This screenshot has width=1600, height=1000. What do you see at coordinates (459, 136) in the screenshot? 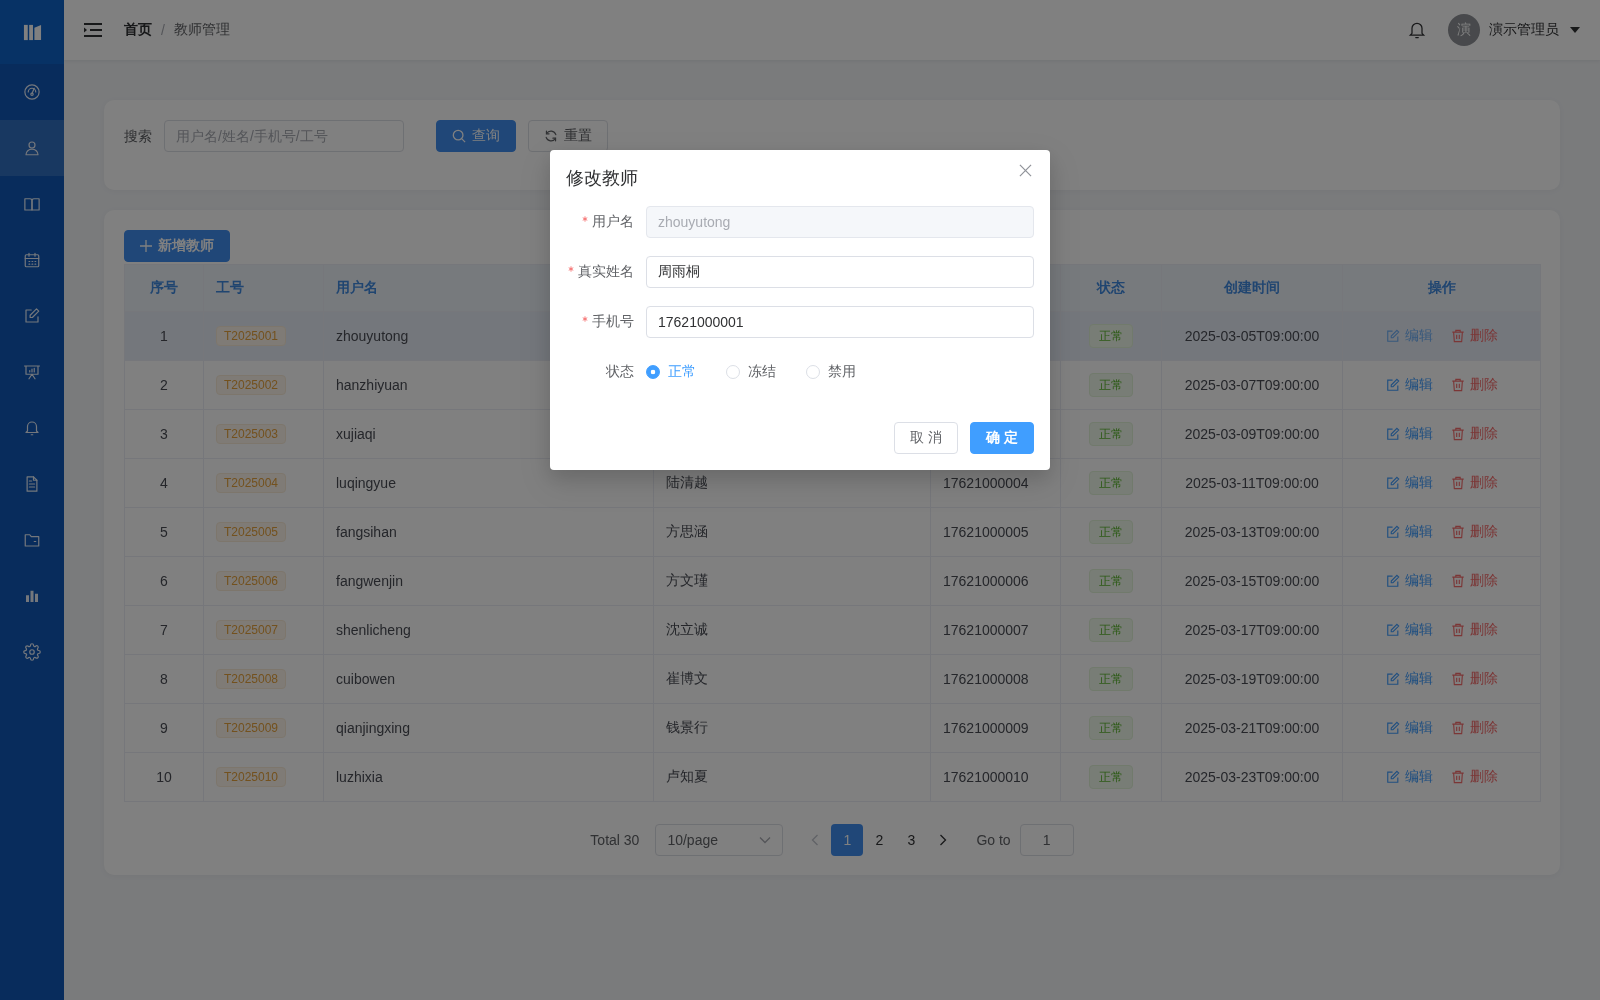
I see `search-icon` at bounding box center [459, 136].